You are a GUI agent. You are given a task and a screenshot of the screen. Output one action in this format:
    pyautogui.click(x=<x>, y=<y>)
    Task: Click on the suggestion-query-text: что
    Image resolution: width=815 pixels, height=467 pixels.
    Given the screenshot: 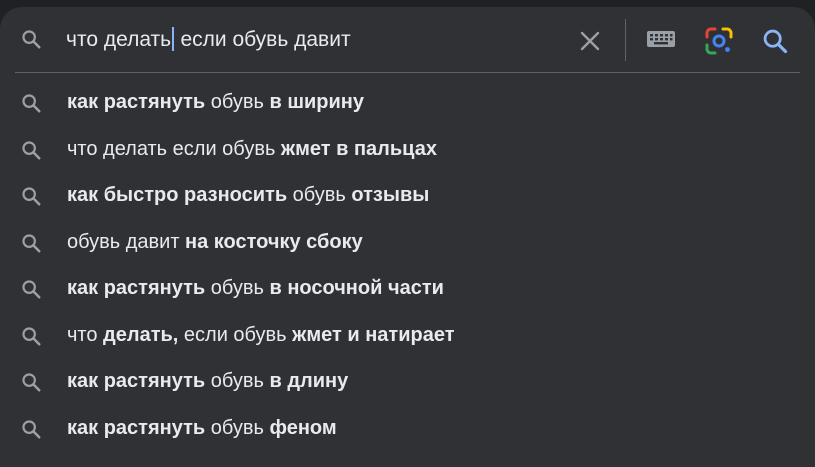 What is the action you would take?
    pyautogui.click(x=85, y=334)
    